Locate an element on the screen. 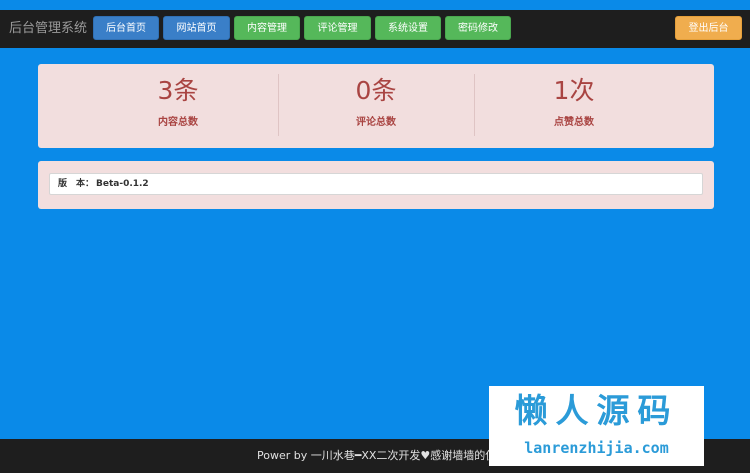 The width and height of the screenshot is (750, 473). stat-content-count: 3条 内容总数 is located at coordinates (178, 106).